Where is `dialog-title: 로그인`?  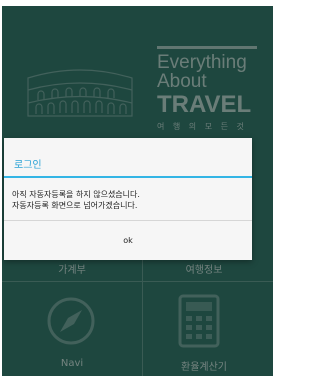
dialog-title: 로그인 is located at coordinates (28, 165).